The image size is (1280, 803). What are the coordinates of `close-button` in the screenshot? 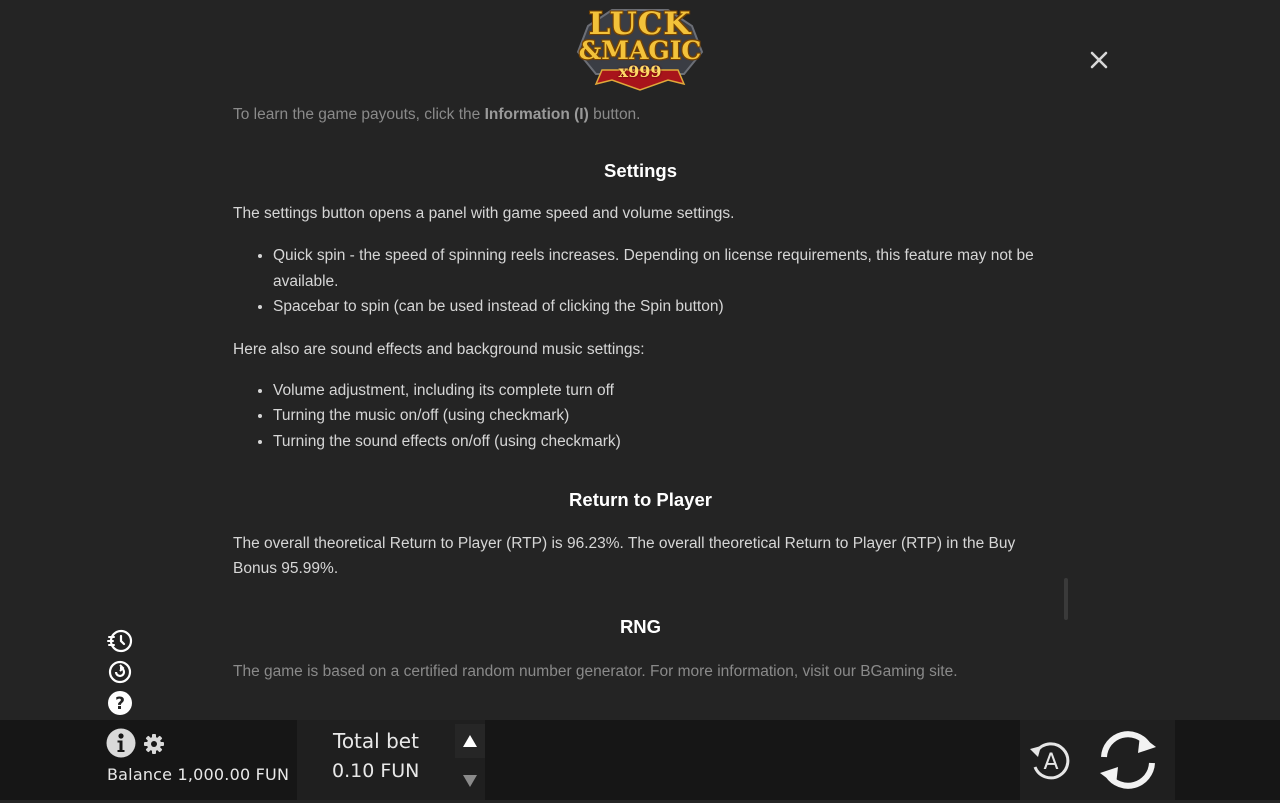 It's located at (1099, 60).